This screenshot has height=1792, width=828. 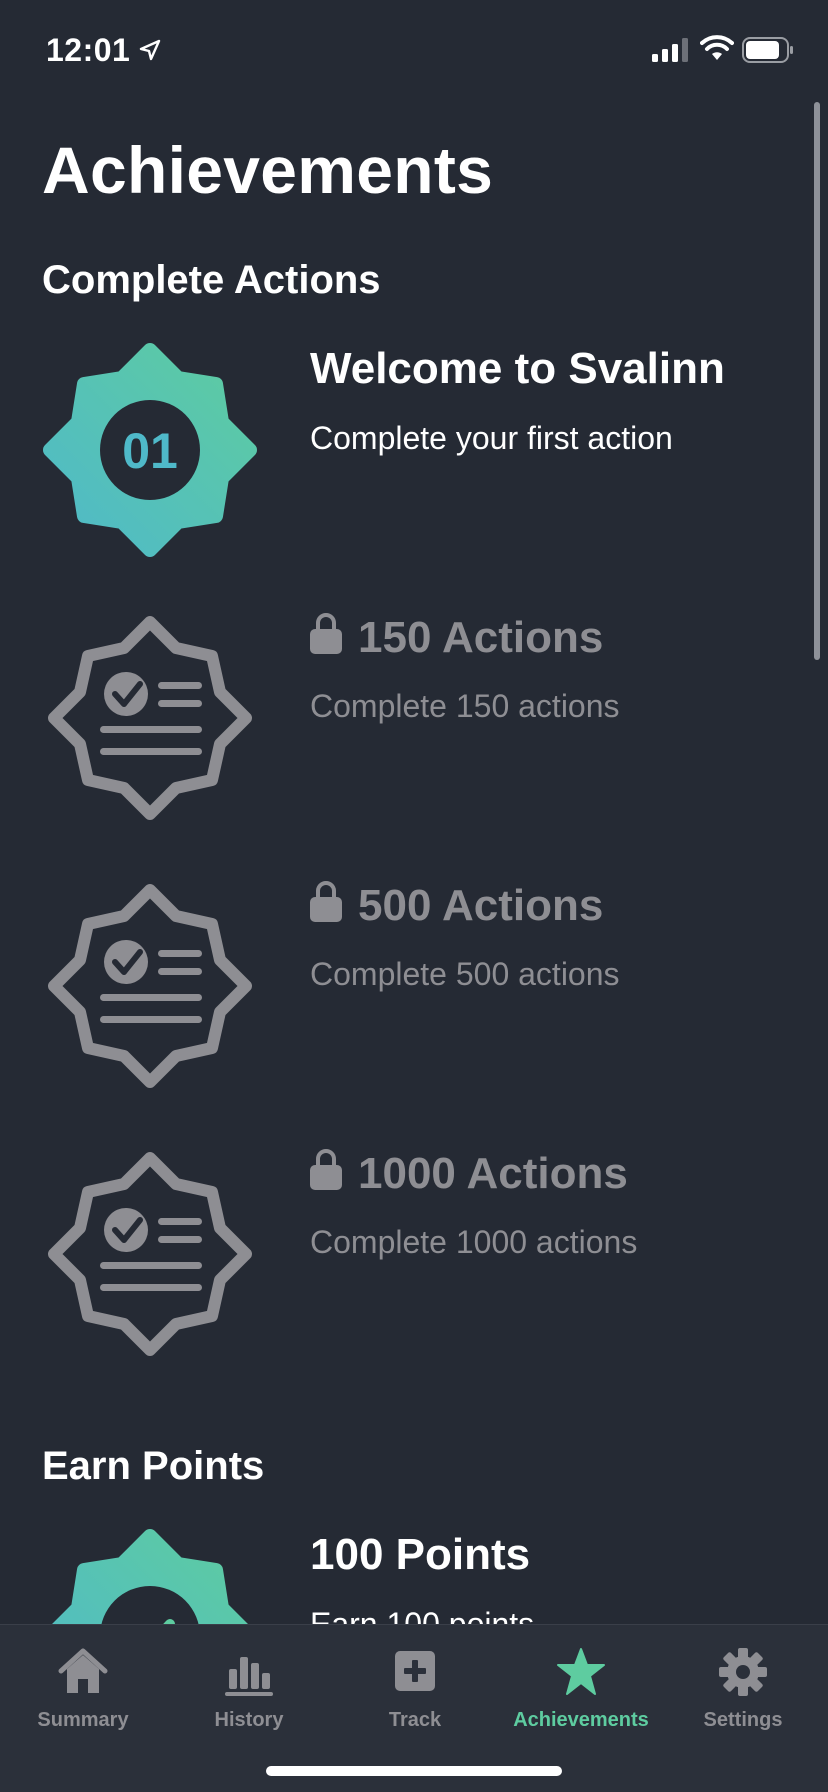 I want to click on tab-label: Track, so click(x=415, y=1720).